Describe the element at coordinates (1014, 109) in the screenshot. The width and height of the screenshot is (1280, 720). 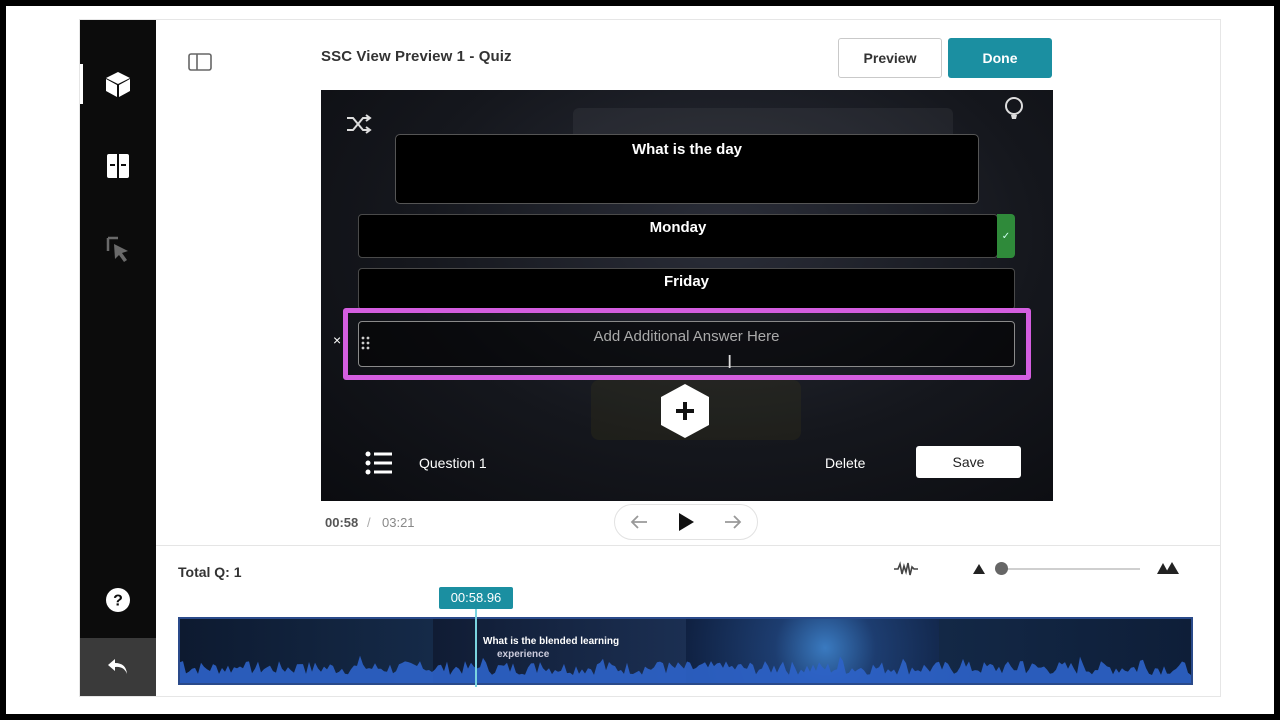
I see `lightbulb-icon` at that location.